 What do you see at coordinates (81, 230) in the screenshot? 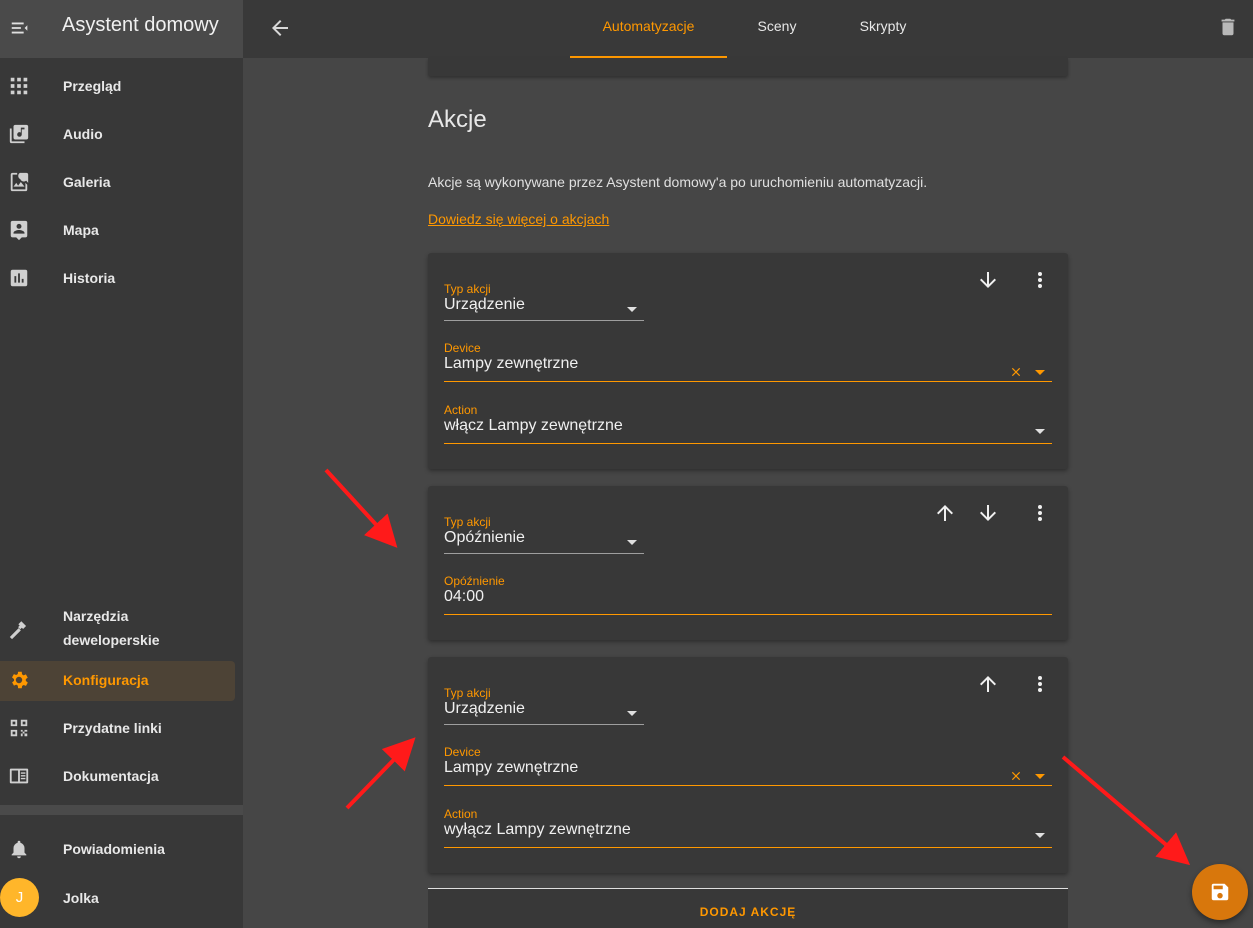
I see `sidebar-item-label: Mapa` at bounding box center [81, 230].